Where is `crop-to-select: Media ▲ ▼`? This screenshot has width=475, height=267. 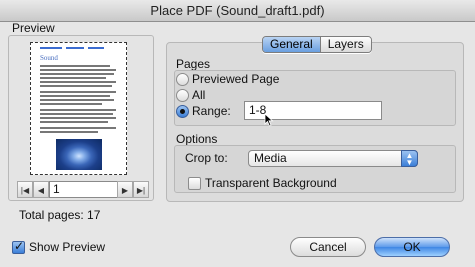
crop-to-select: Media ▲ ▼ is located at coordinates (333, 158).